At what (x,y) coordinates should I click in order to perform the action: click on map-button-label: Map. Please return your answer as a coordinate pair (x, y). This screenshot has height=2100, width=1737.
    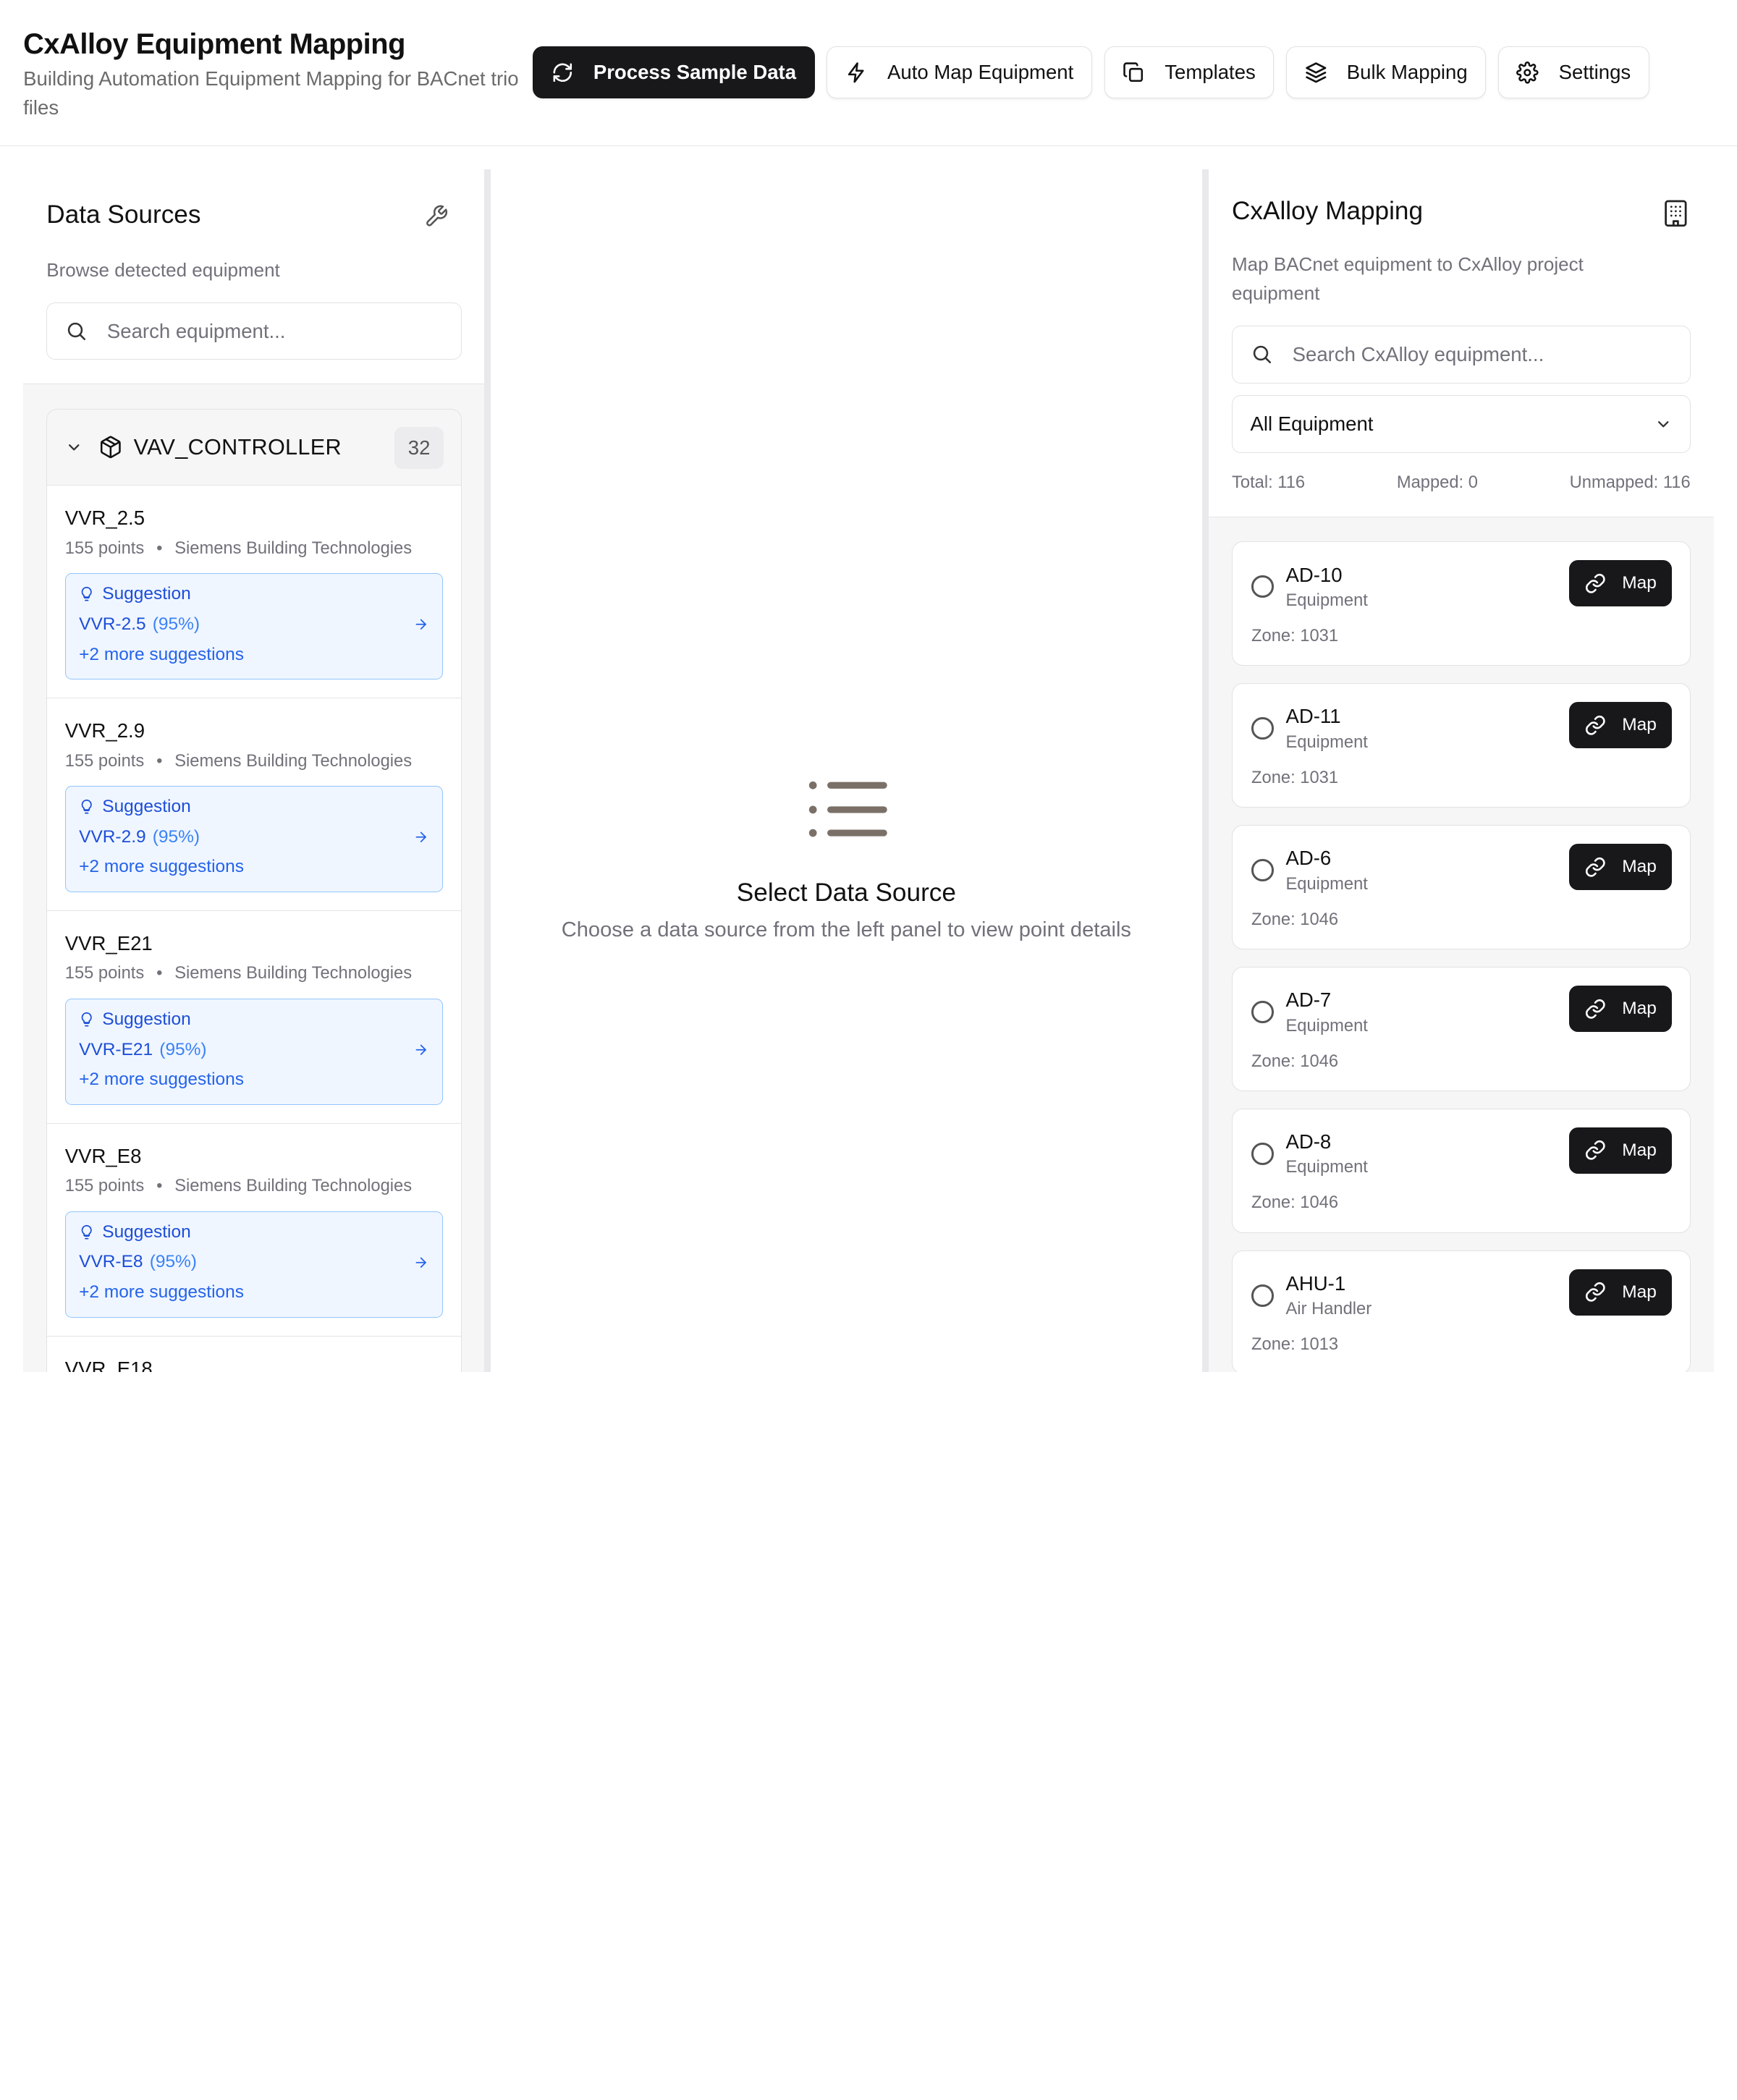
    Looking at the image, I should click on (1639, 1150).